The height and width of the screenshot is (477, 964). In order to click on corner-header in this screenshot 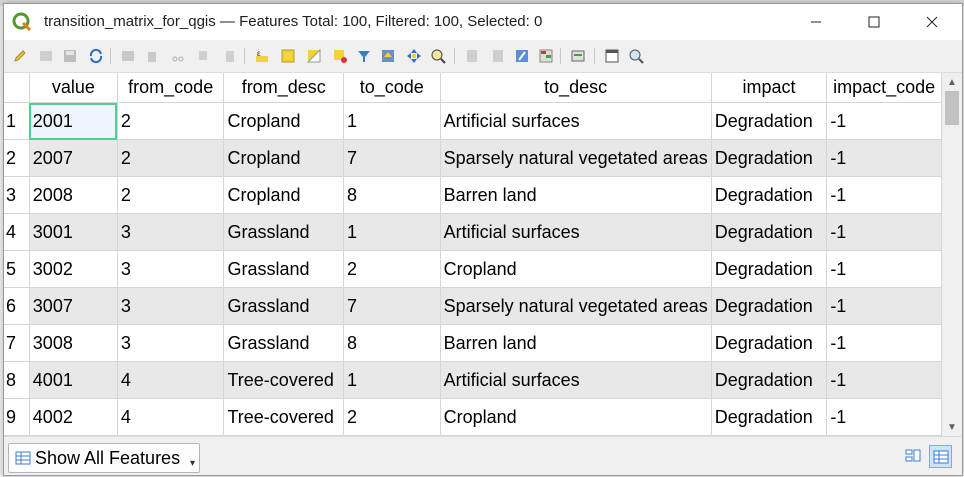, I will do `click(17, 88)`.